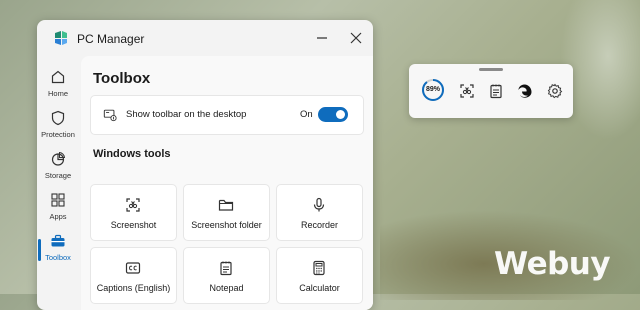 This screenshot has height=310, width=640. Describe the element at coordinates (58, 77) in the screenshot. I see `home-icon` at that location.